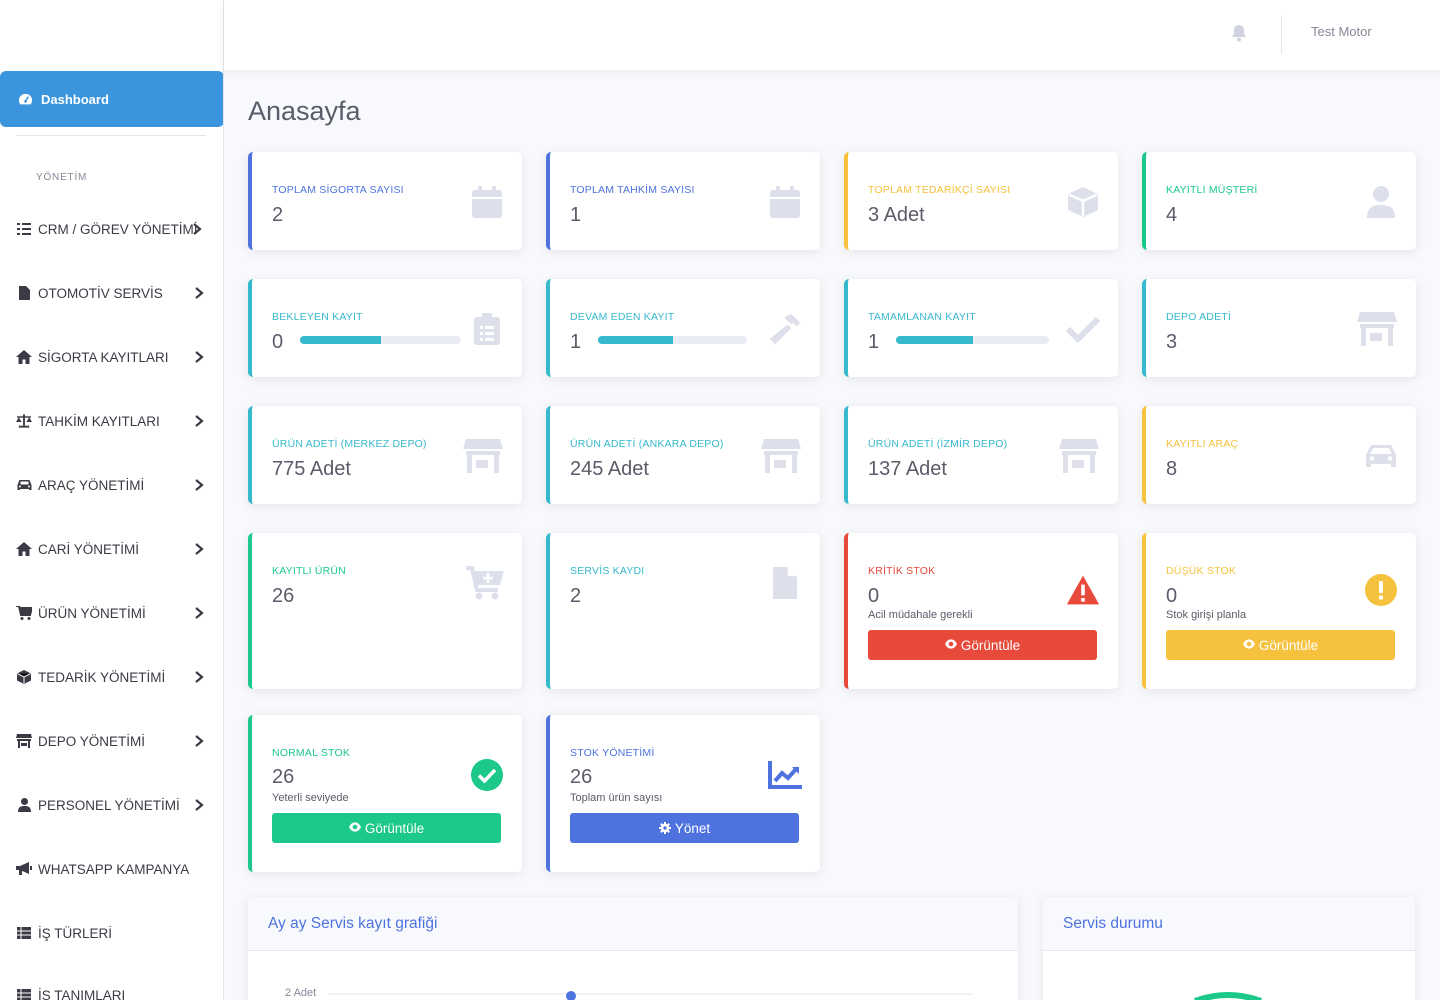 The image size is (1440, 1000). Describe the element at coordinates (111, 99) in the screenshot. I see `sidebar-item-dashboard: Dashboard` at that location.